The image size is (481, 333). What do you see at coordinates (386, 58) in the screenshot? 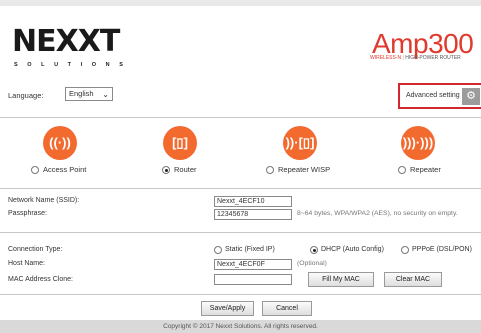
I see `product-subtitle-wireless: WIRELESS-N` at bounding box center [386, 58].